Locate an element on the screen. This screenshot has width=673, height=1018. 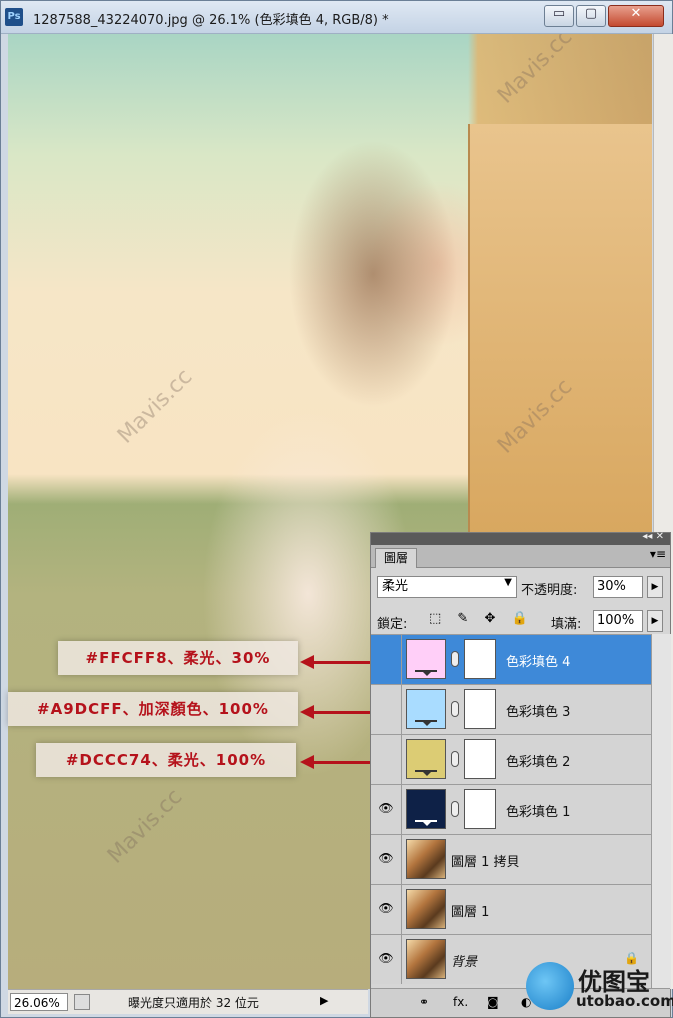
logo-domain-text: utobao.com is located at coordinates (624, 1001).